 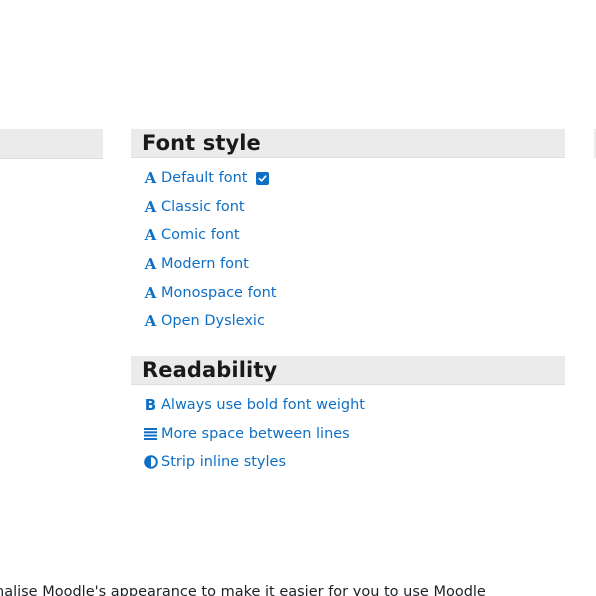 I want to click on font-option-label: Default font, so click(x=204, y=178).